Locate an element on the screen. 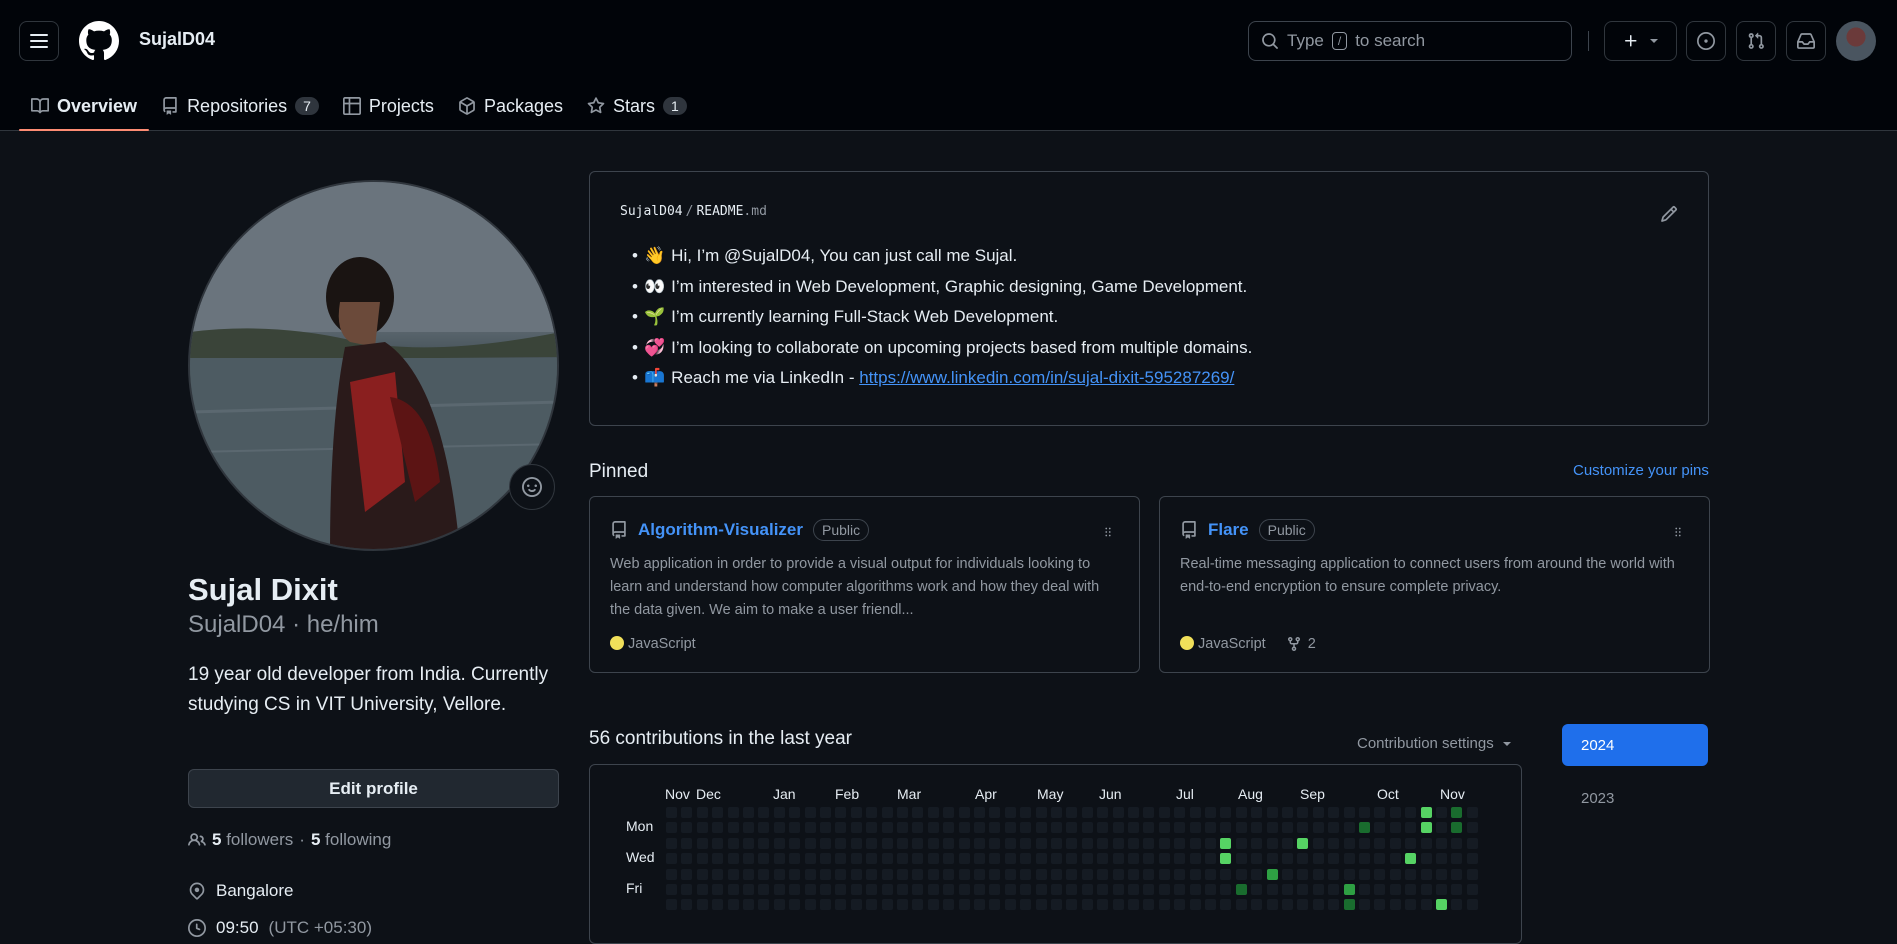  github-logo-link is located at coordinates (99, 41).